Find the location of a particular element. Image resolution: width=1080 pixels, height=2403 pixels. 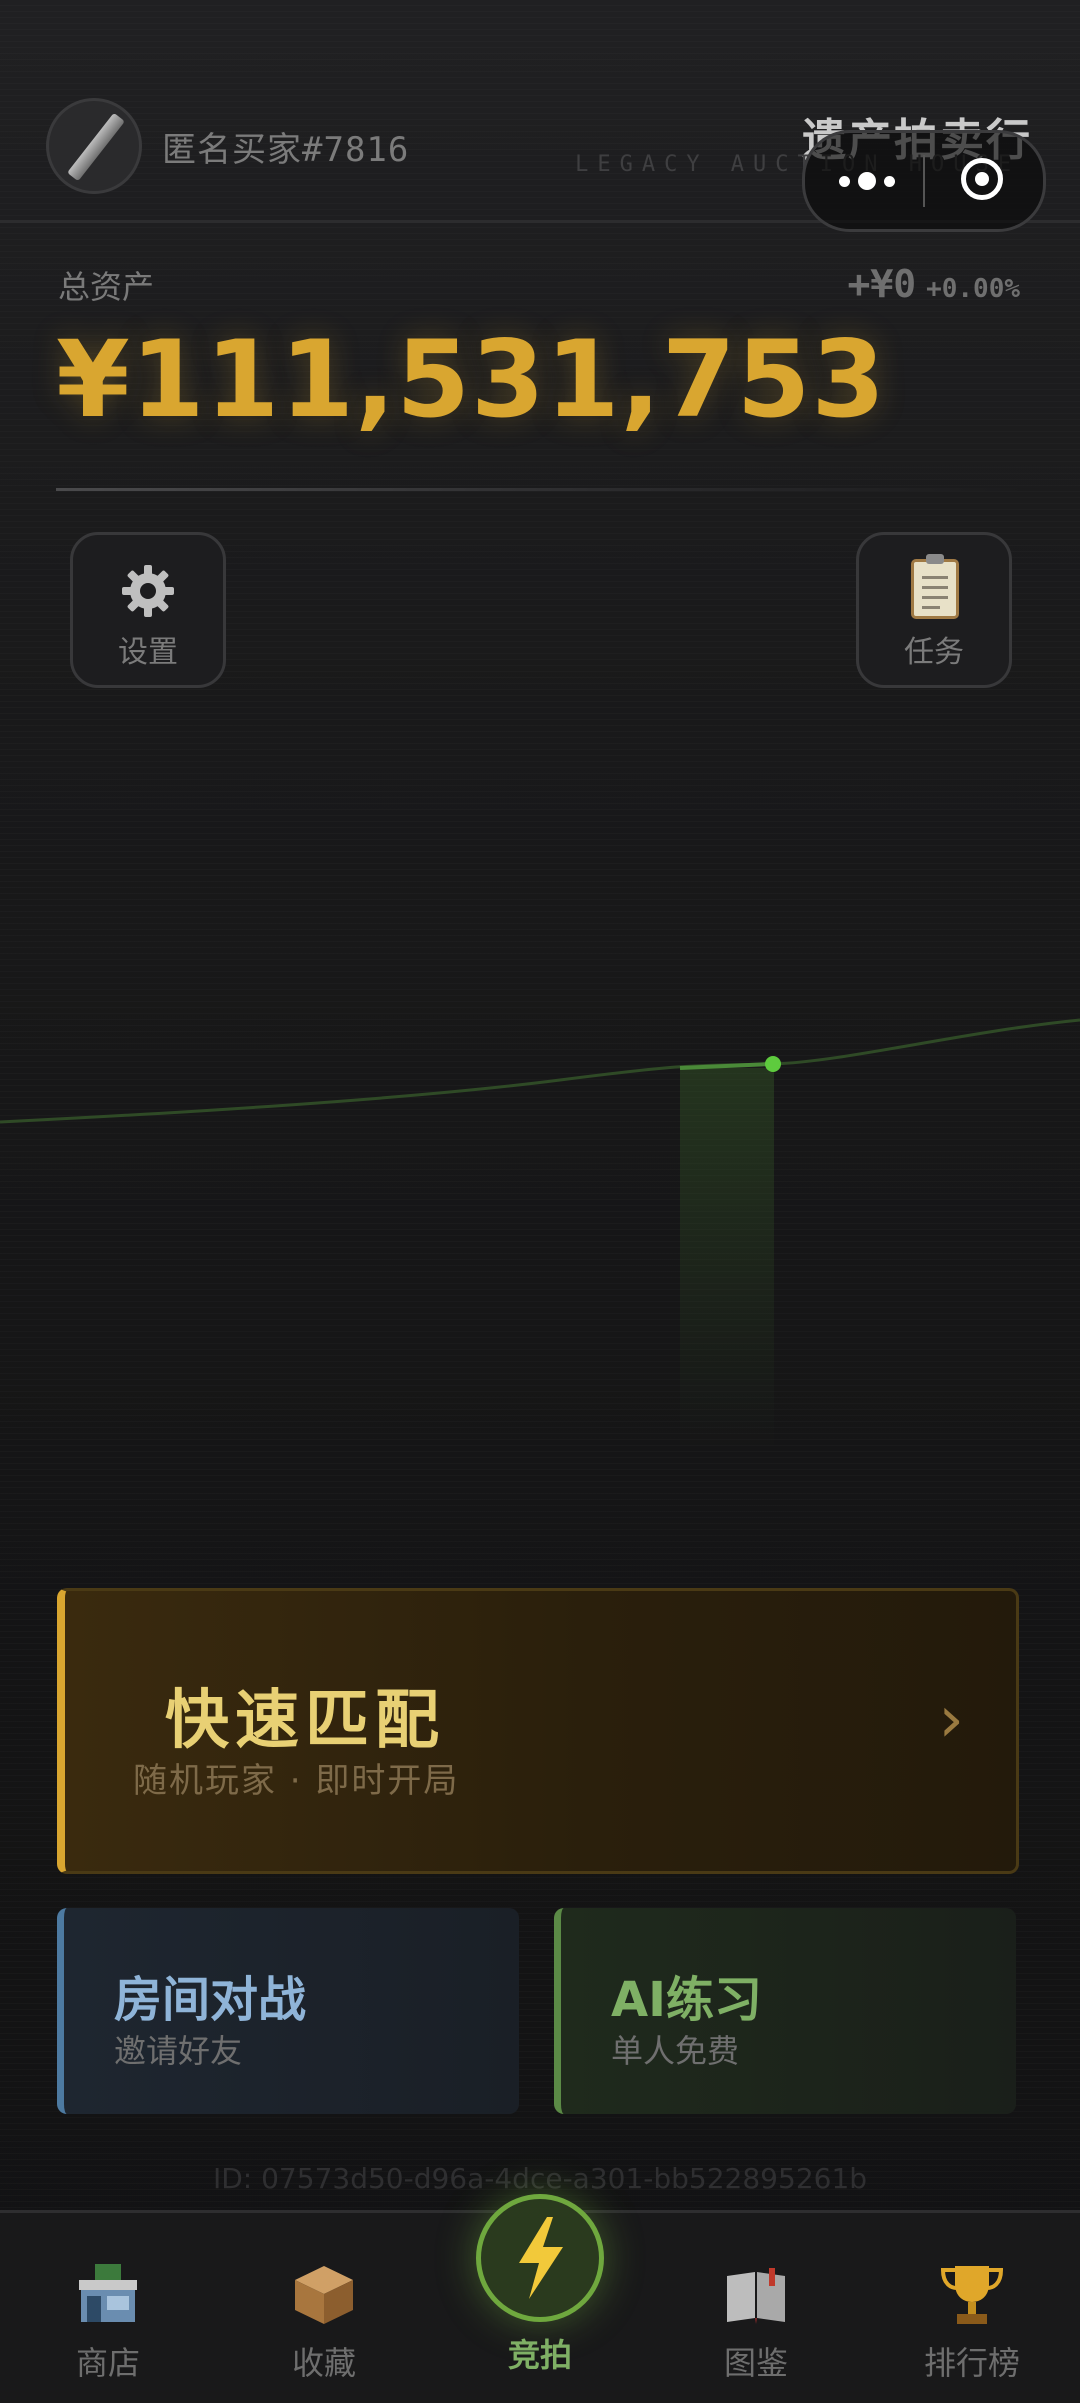

mini-program-capsule is located at coordinates (924, 181).